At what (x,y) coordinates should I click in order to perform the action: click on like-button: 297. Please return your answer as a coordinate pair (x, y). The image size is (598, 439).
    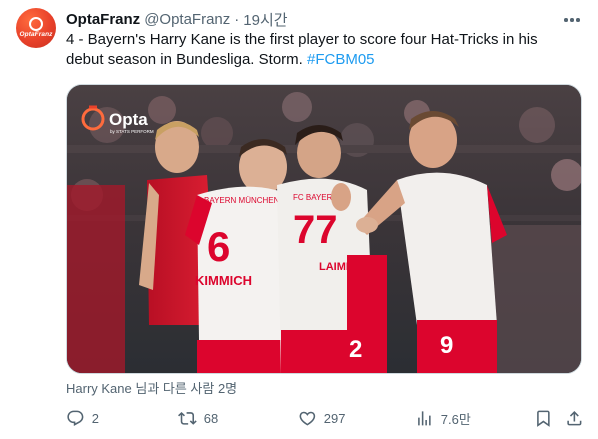
    Looking at the image, I should click on (321, 418).